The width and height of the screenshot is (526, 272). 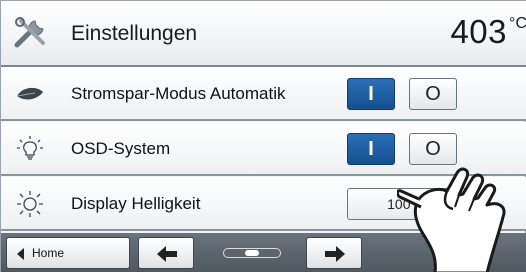 What do you see at coordinates (48, 253) in the screenshot?
I see `home-button-label: Home` at bounding box center [48, 253].